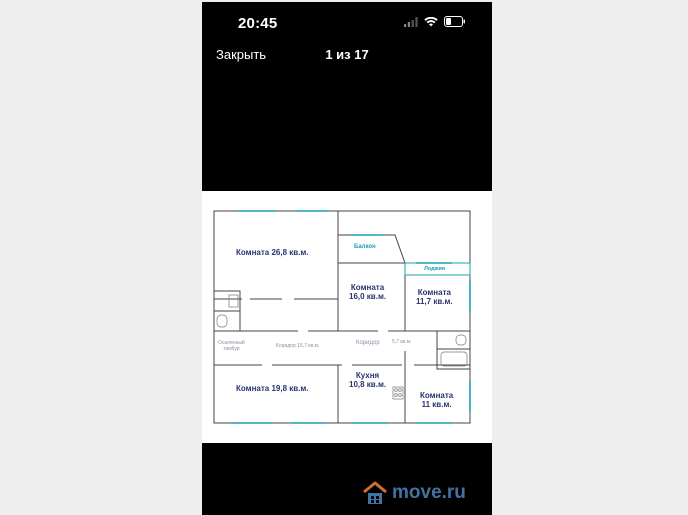 The image size is (688, 515). I want to click on room-label-2: Комната 16,0 кв.м., so click(368, 292).